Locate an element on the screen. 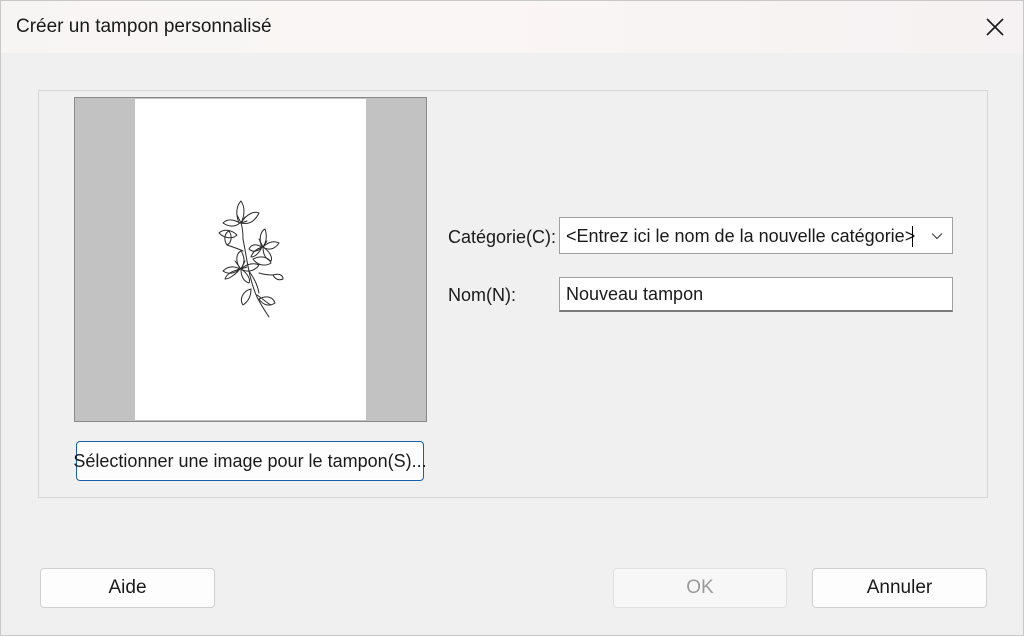 The height and width of the screenshot is (636, 1024). flower-drawing-image is located at coordinates (251, 259).